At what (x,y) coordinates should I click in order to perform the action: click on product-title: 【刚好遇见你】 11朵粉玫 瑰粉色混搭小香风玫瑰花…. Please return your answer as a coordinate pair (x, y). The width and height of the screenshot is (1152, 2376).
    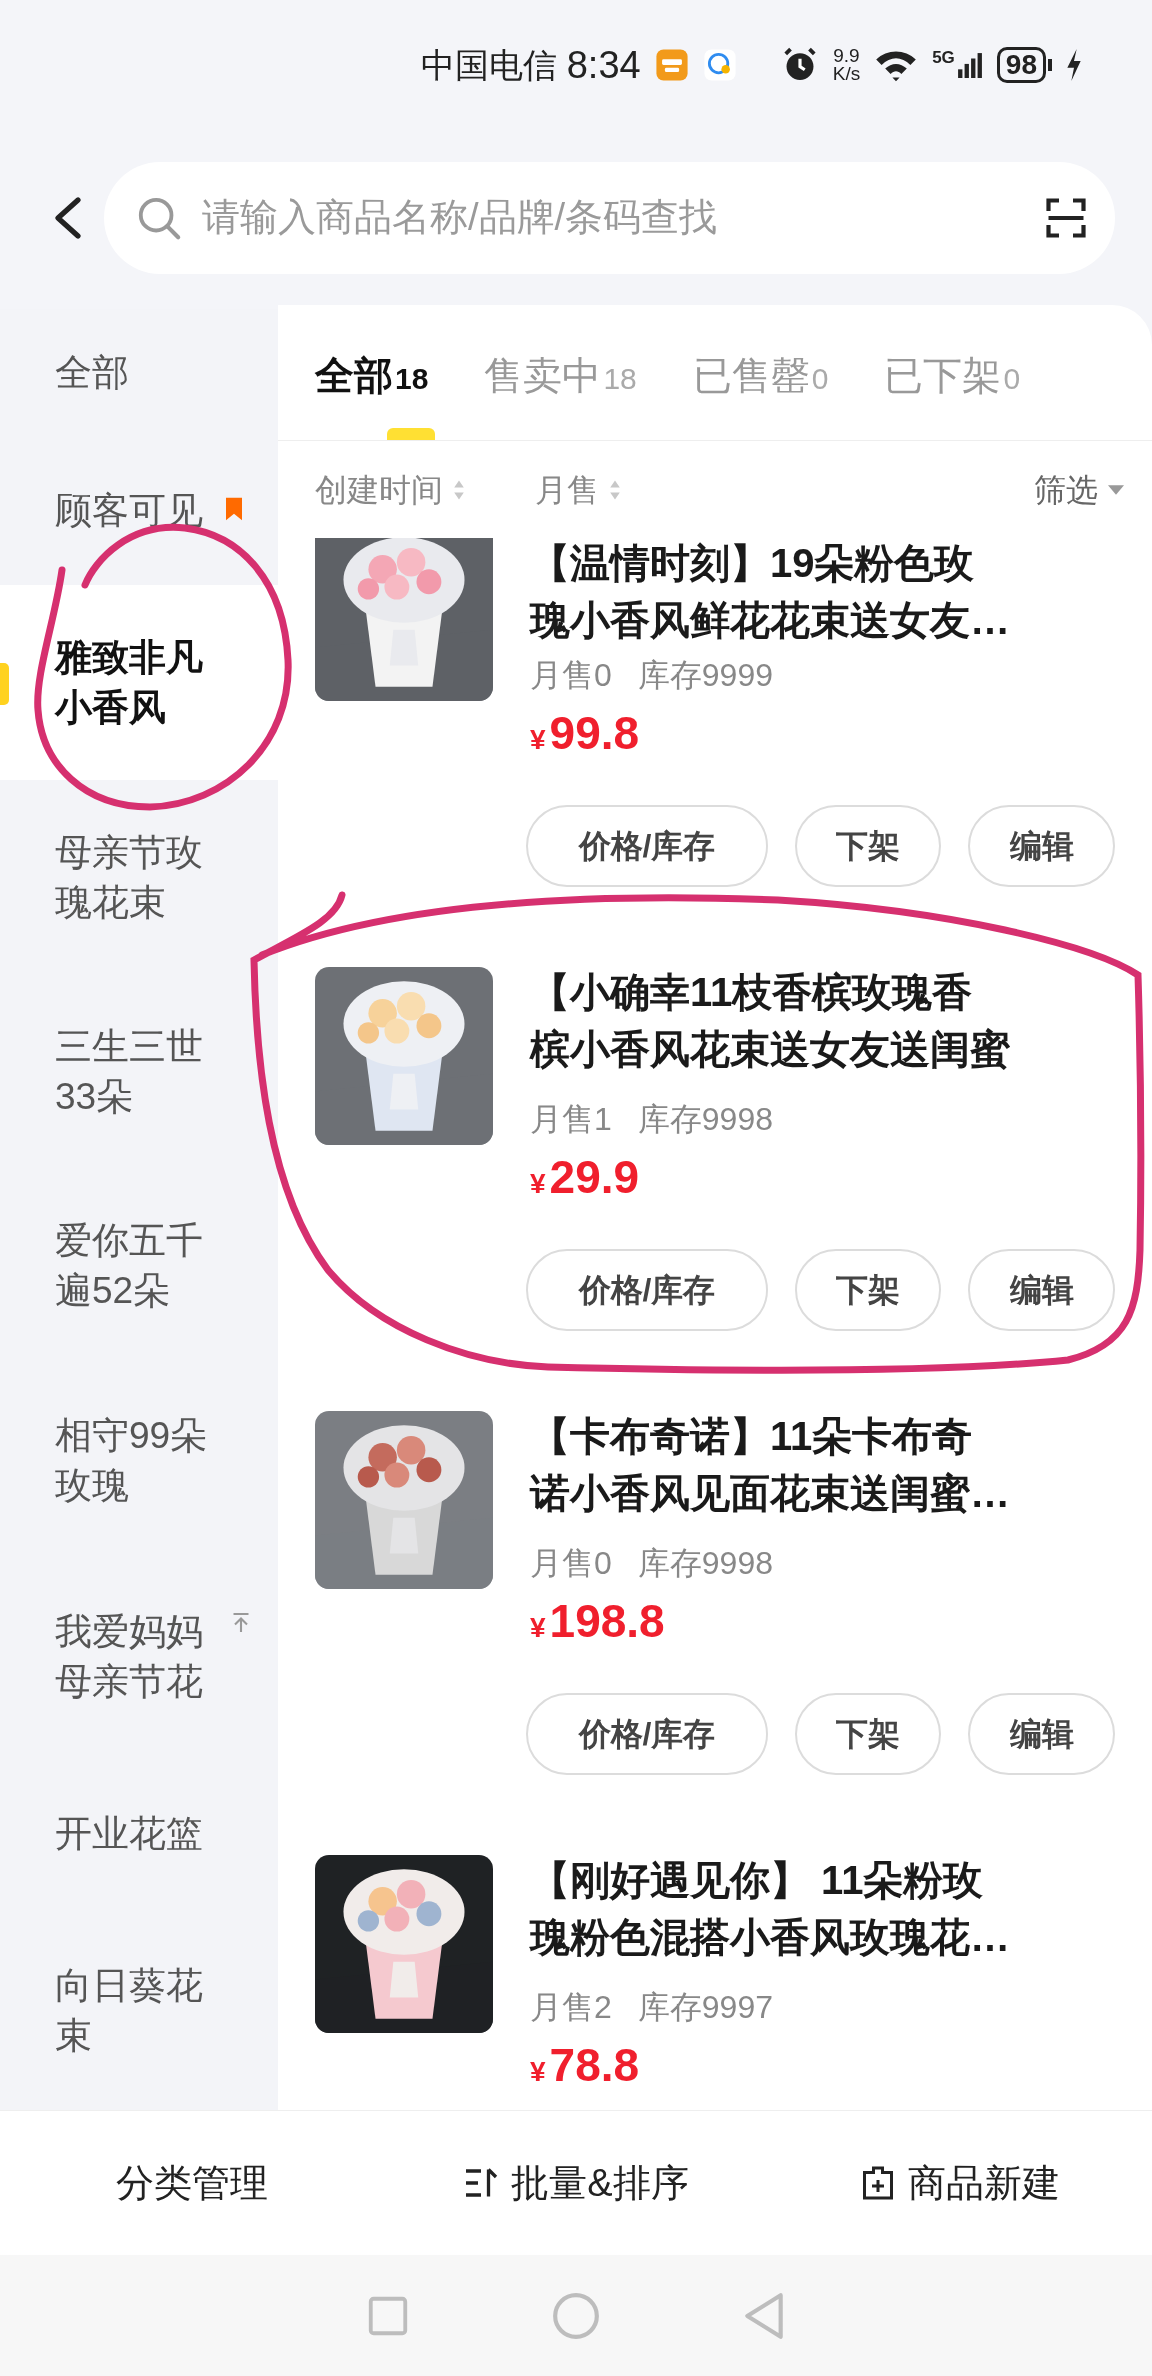
    Looking at the image, I should click on (822, 1909).